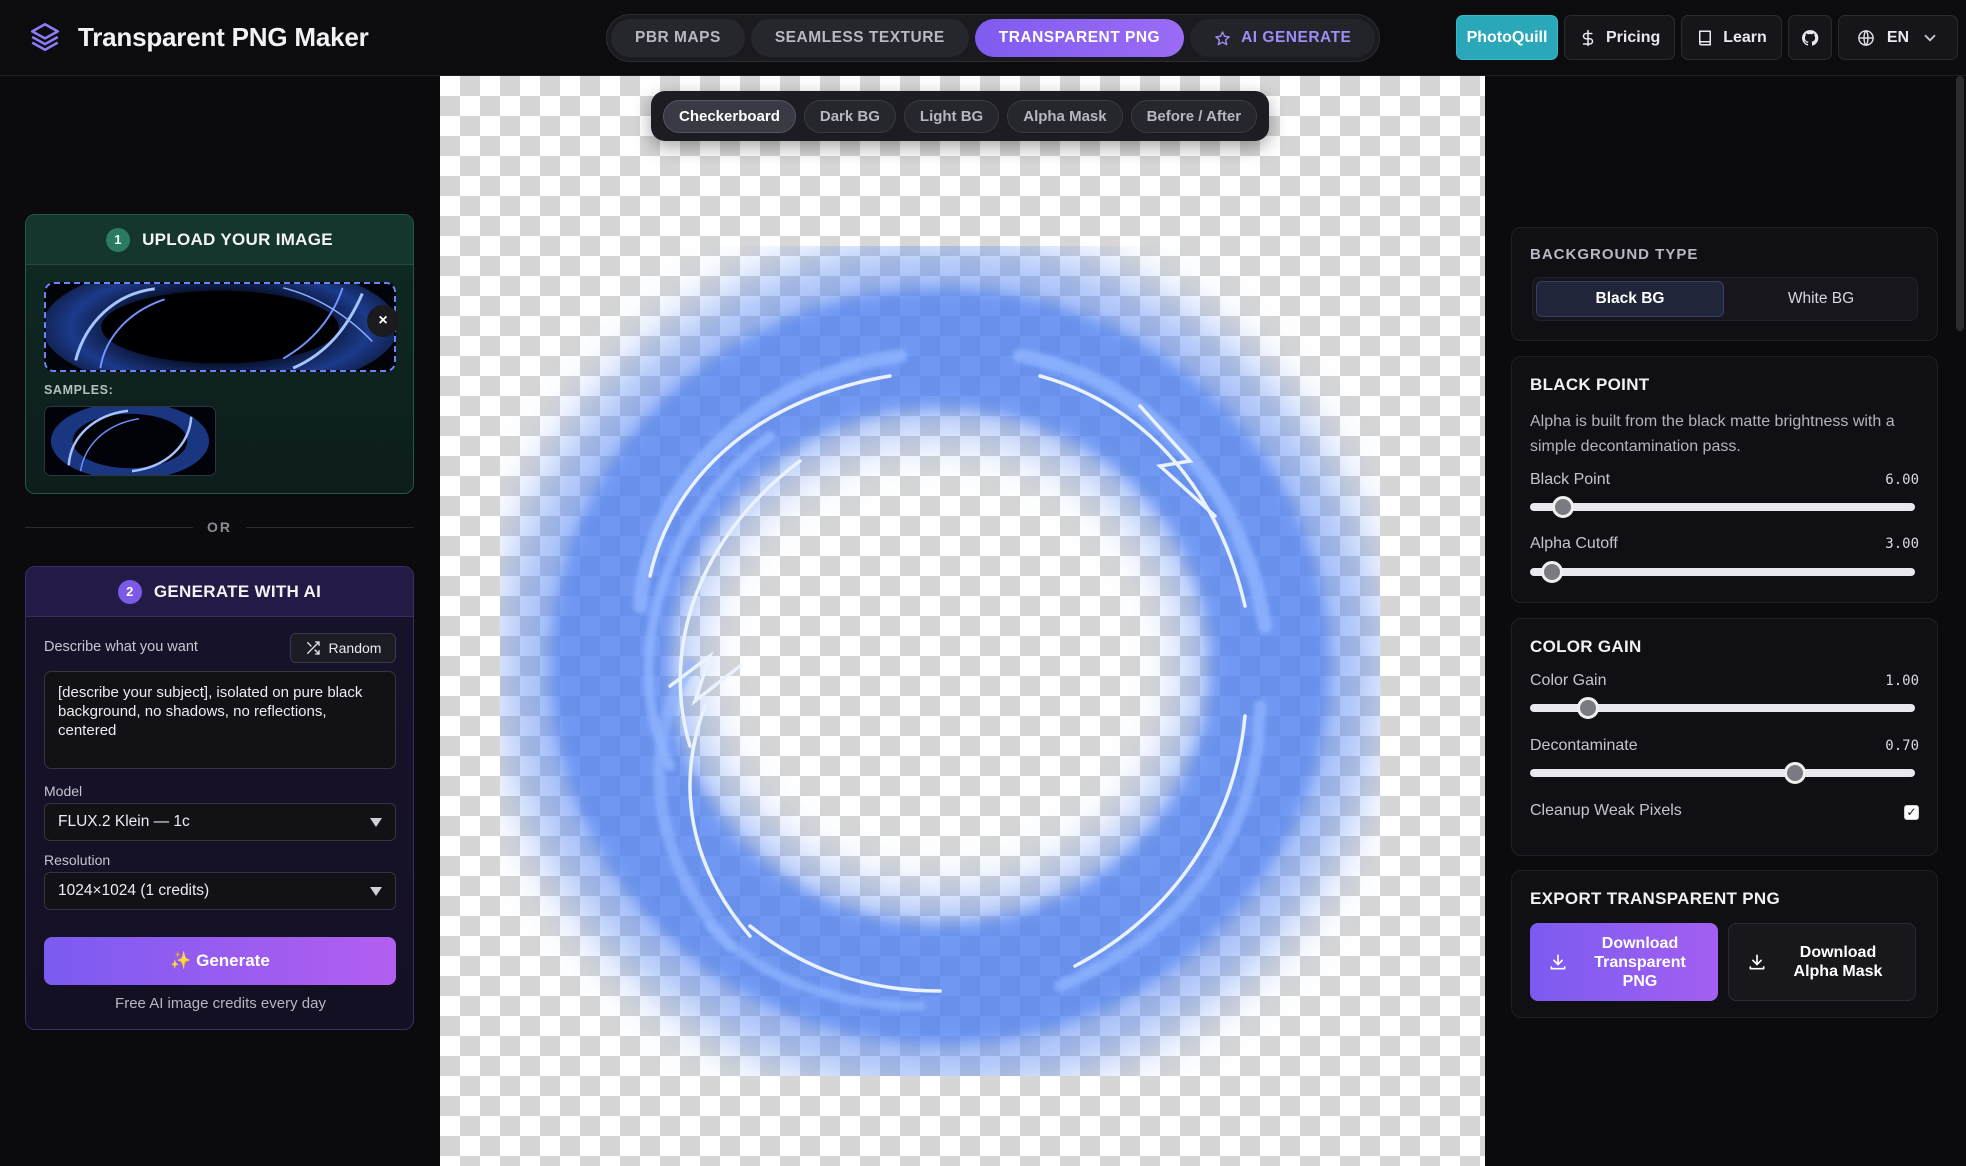 This screenshot has height=1166, width=1966. I want to click on cleanup-weak-pixels-checkbox: ✓, so click(1911, 812).